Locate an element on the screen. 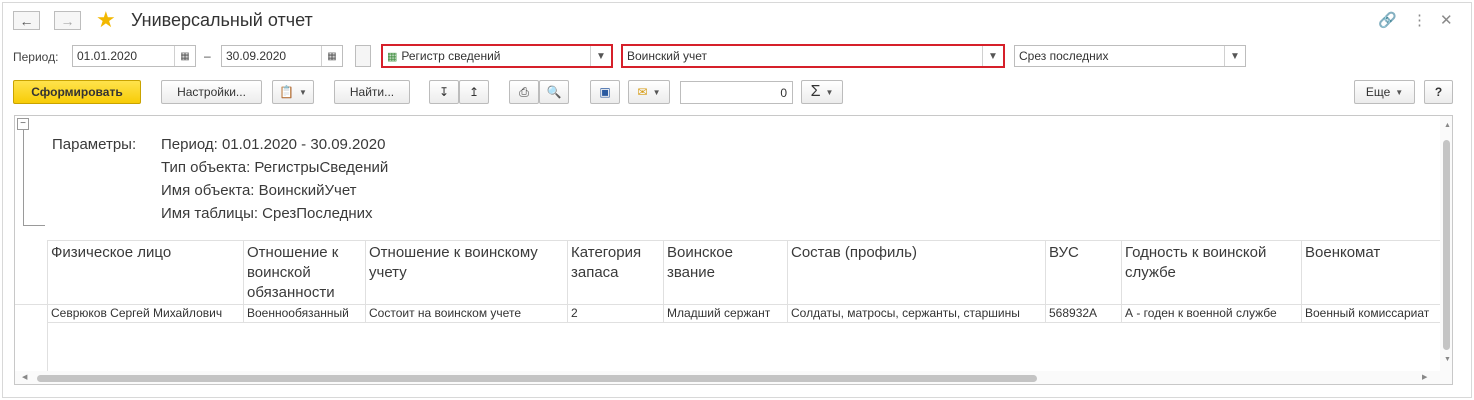 This screenshot has height=400, width=1474. table-cell: Солдаты, матросы, сержанты, старшины is located at coordinates (917, 313).